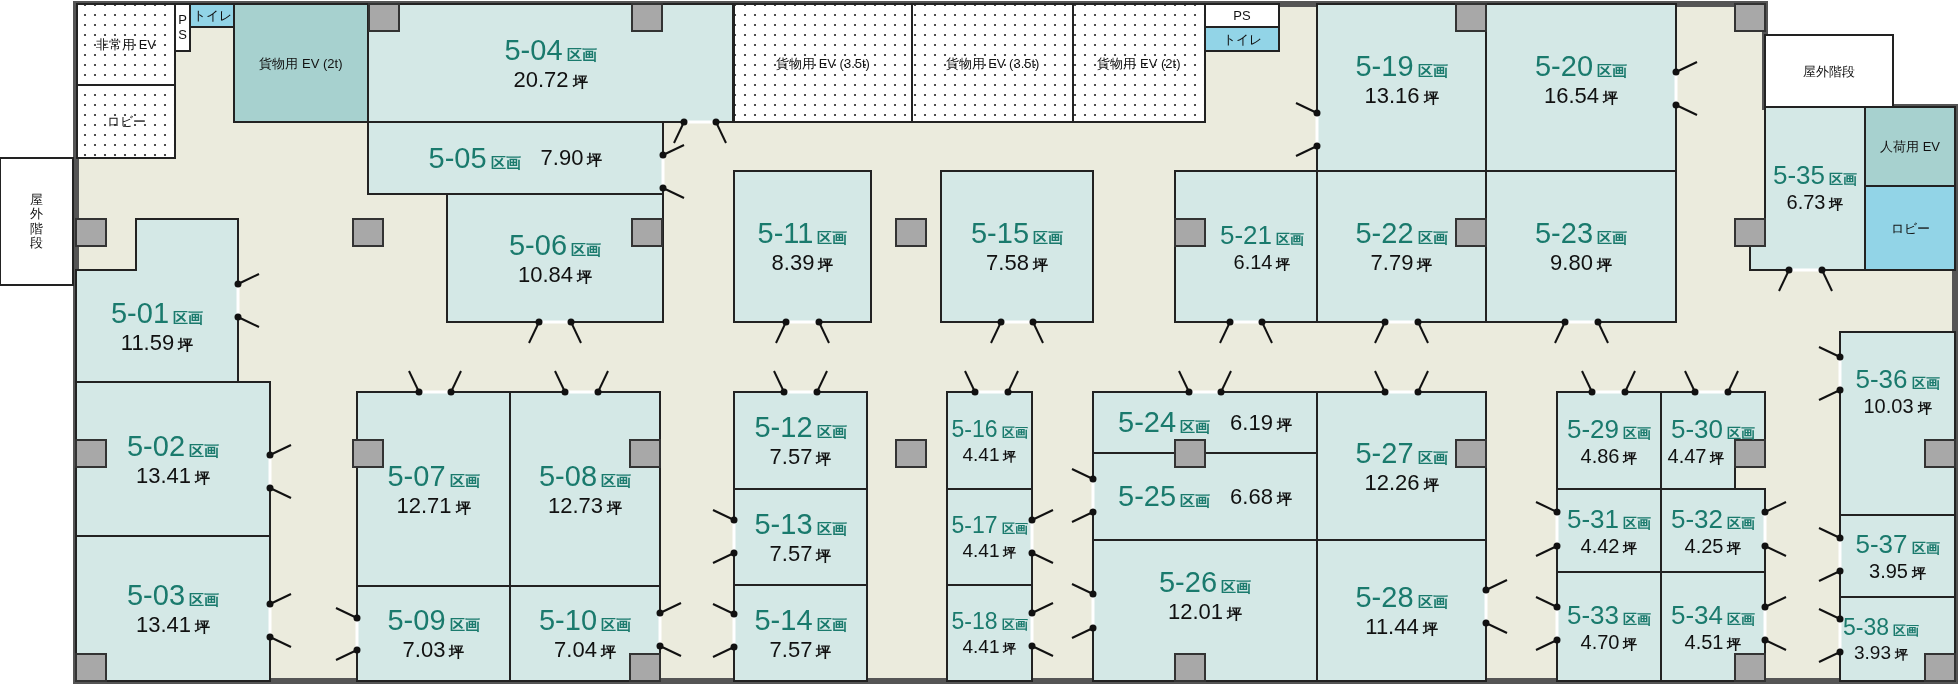 The width and height of the screenshot is (1960, 685). What do you see at coordinates (1798, 175) in the screenshot?
I see `unit-number: 5-35` at bounding box center [1798, 175].